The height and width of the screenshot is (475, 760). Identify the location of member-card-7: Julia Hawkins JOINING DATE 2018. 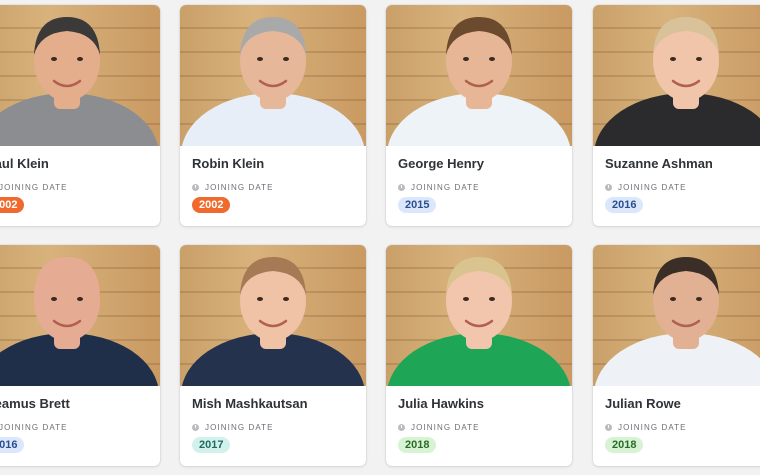
(479, 355).